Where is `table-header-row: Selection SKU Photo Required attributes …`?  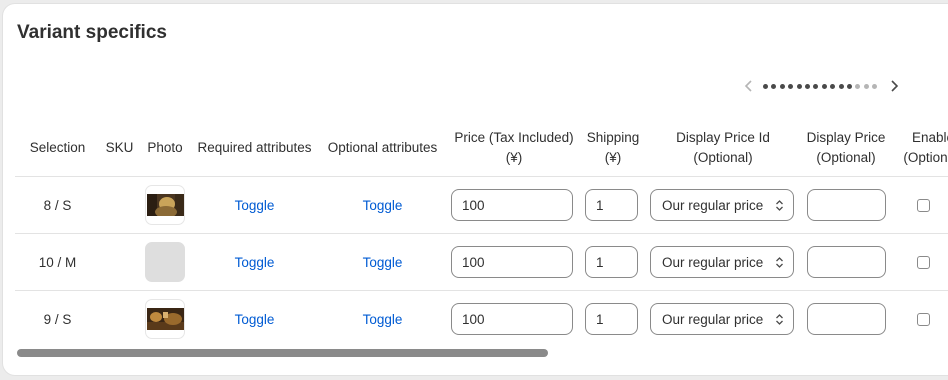
table-header-row: Selection SKU Photo Required attributes … is located at coordinates (481, 148).